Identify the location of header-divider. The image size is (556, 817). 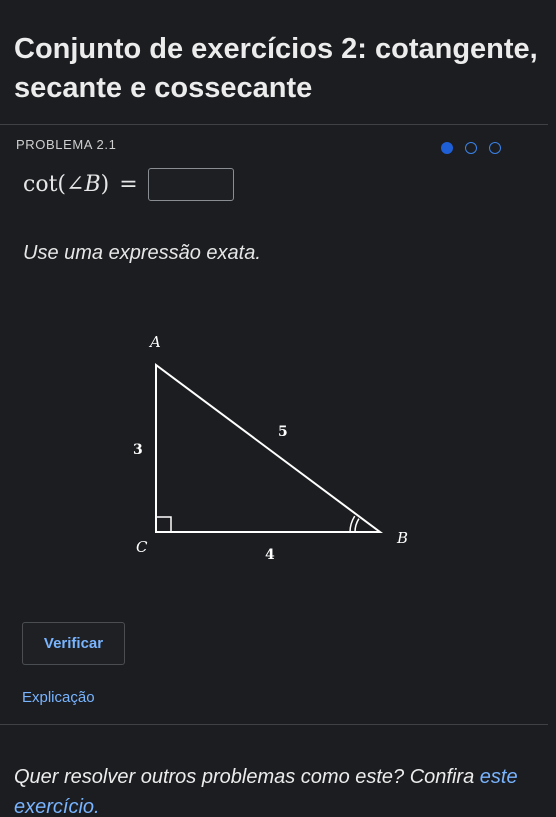
(274, 124).